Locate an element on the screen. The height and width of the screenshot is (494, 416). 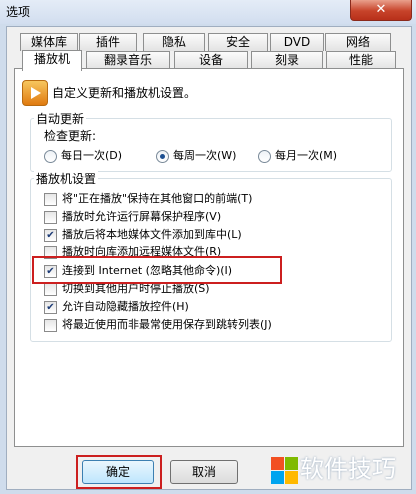
tab-rip-music: 翻录音乐 is located at coordinates (128, 60).